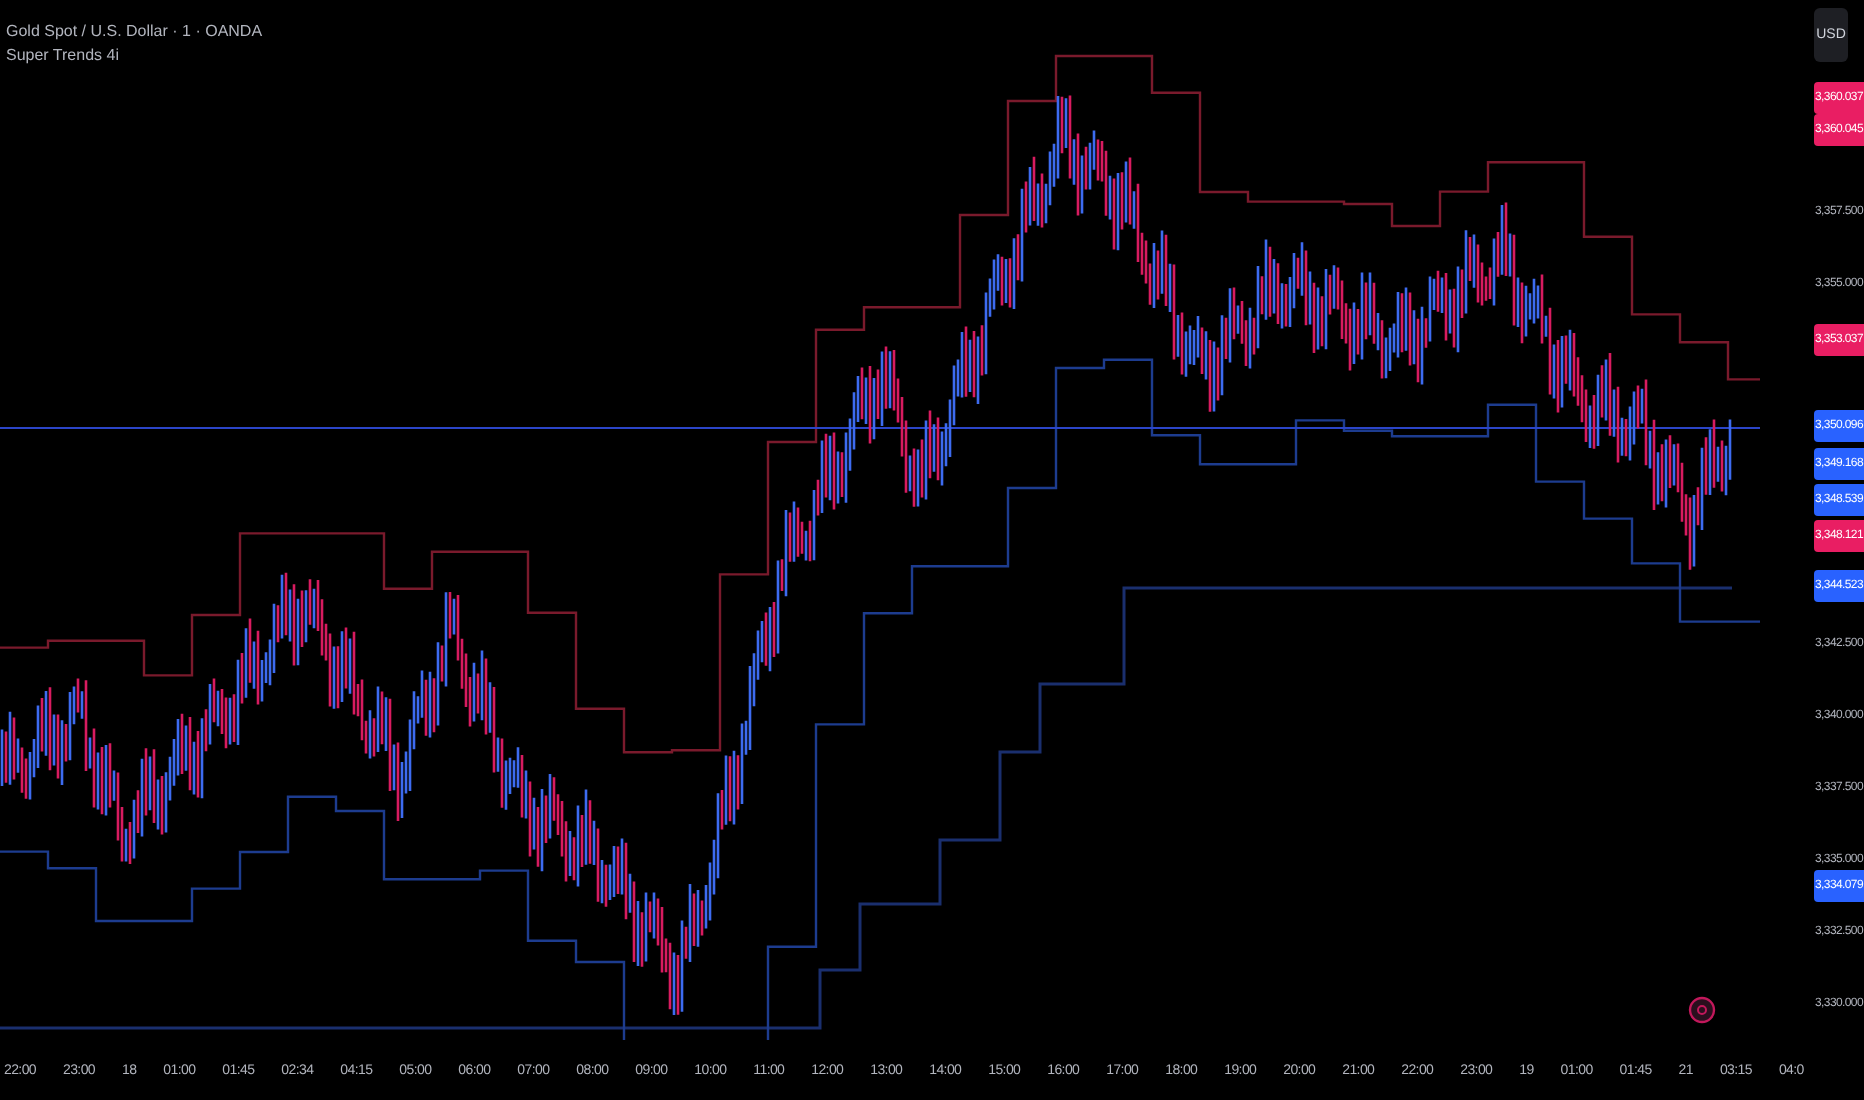 This screenshot has height=1100, width=1864. Describe the element at coordinates (1702, 1010) in the screenshot. I see `event-marker-icon` at that location.